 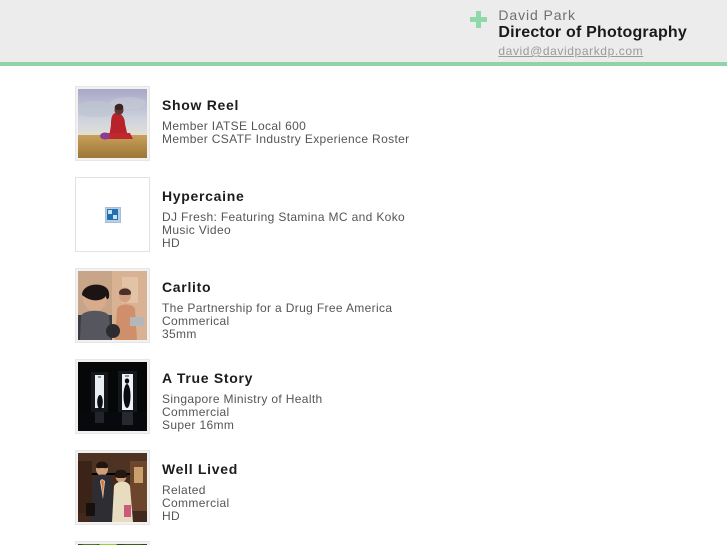 I want to click on broken-image-icon-glyph, so click(x=112, y=214).